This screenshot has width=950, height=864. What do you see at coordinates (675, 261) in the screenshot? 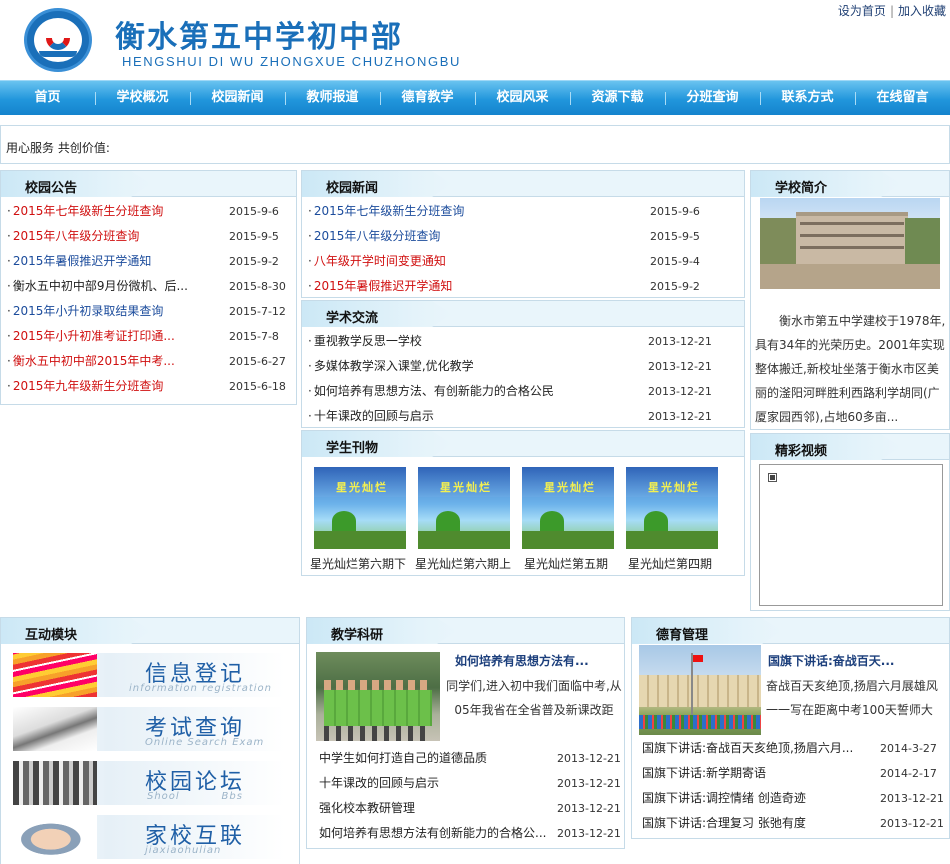
I see `list-item-date: 2015-9-4` at bounding box center [675, 261].